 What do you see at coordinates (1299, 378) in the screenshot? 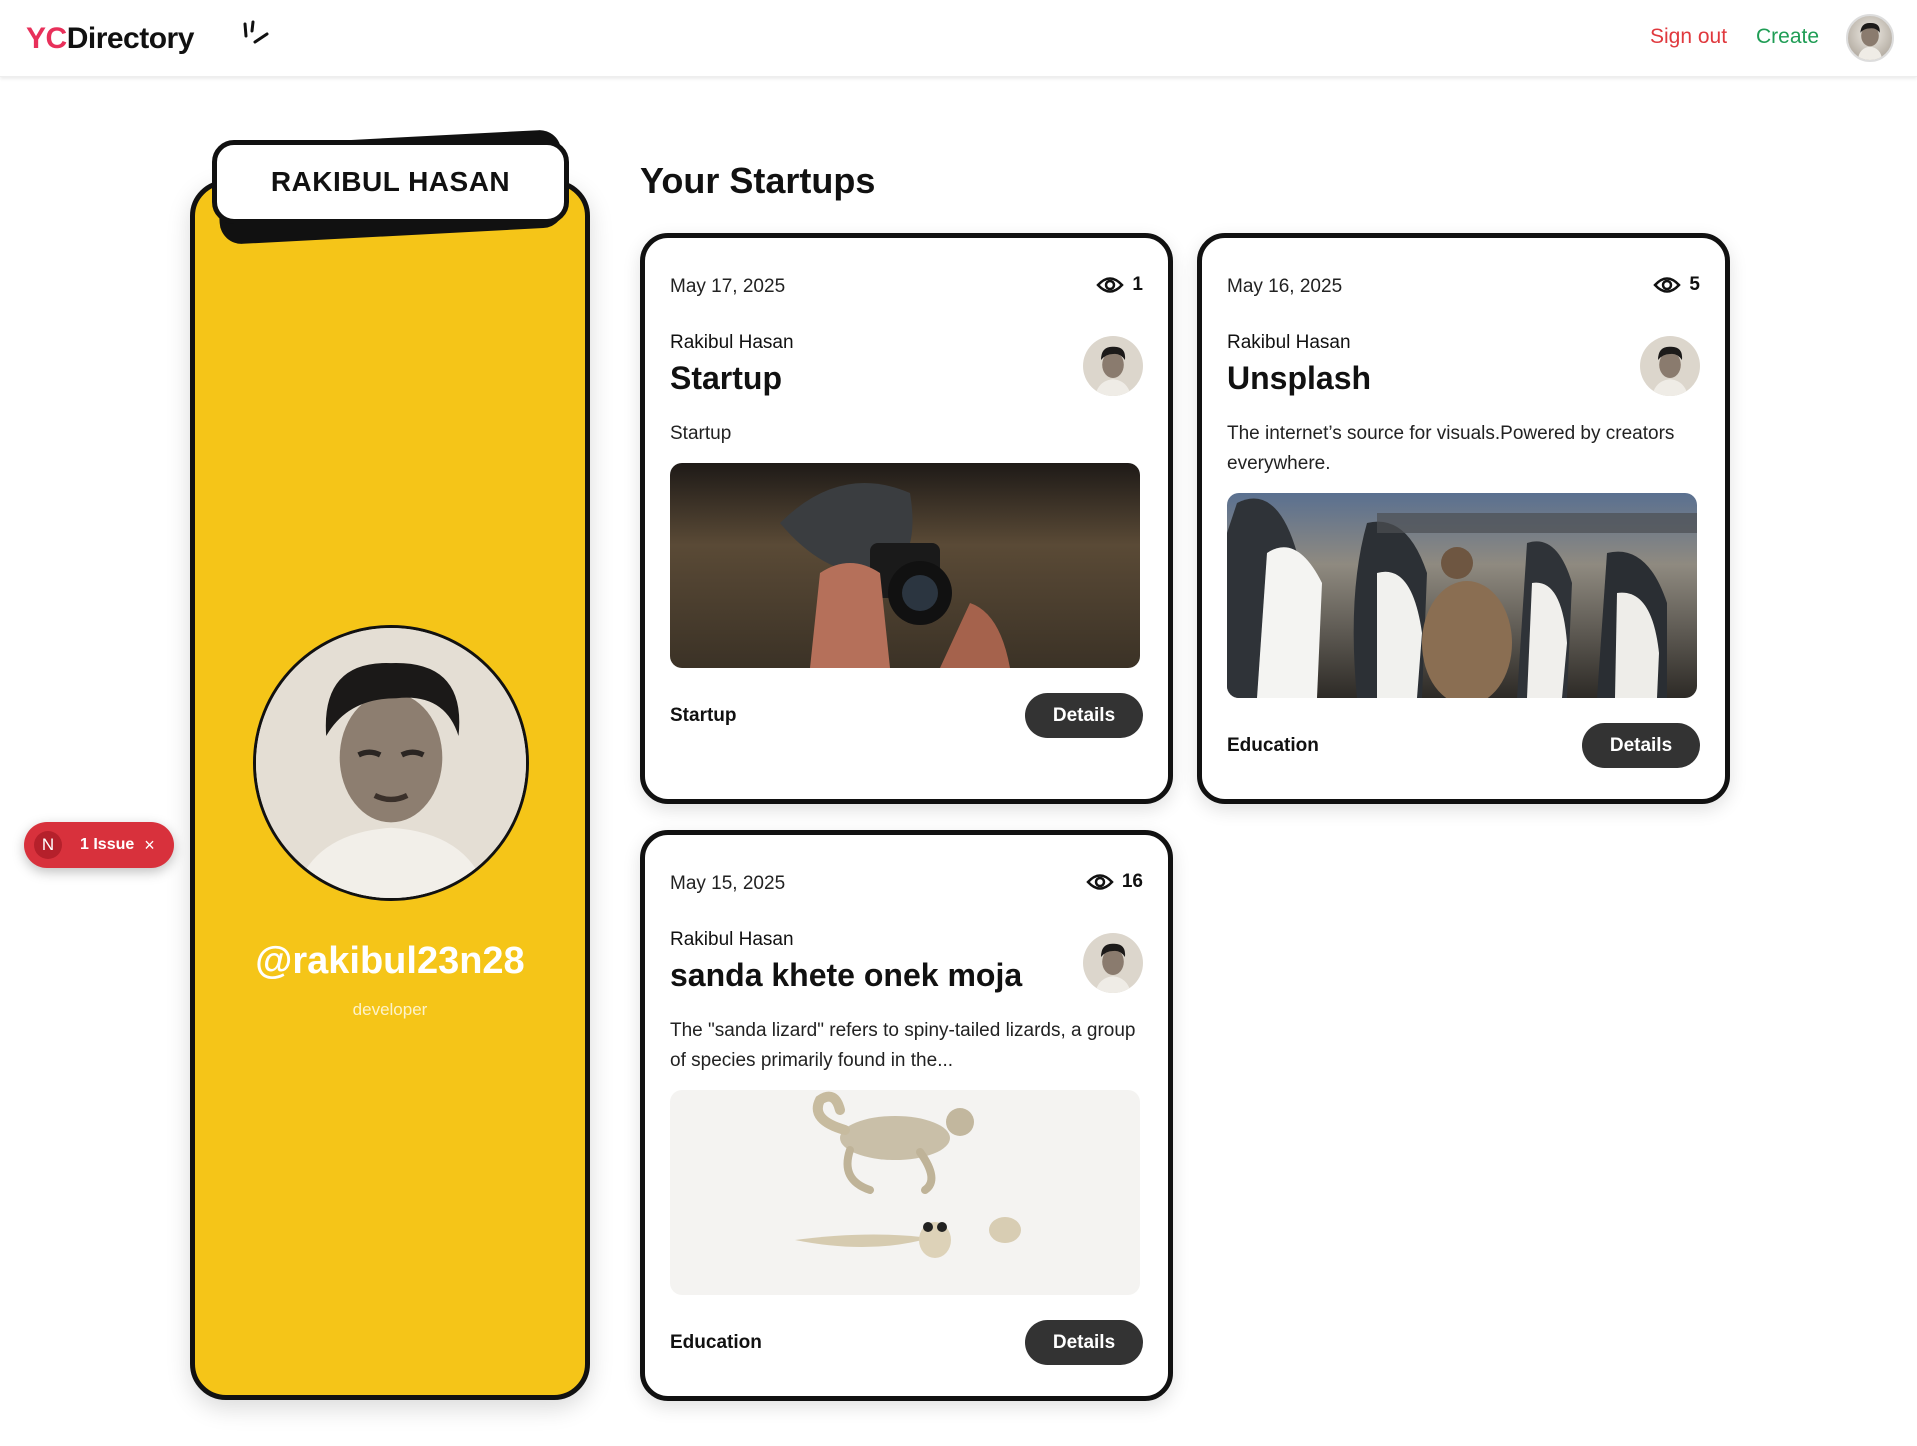
I see `card-title: Unsplash` at bounding box center [1299, 378].